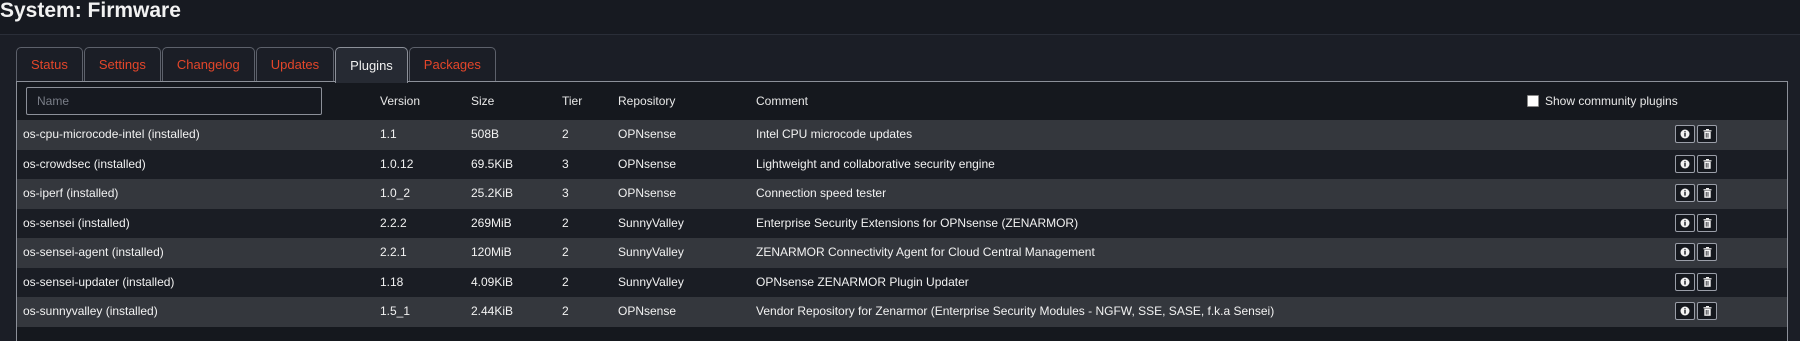 The width and height of the screenshot is (1800, 341). What do you see at coordinates (93, 252) in the screenshot?
I see `plugin-name: os-sensei-agent (installed)` at bounding box center [93, 252].